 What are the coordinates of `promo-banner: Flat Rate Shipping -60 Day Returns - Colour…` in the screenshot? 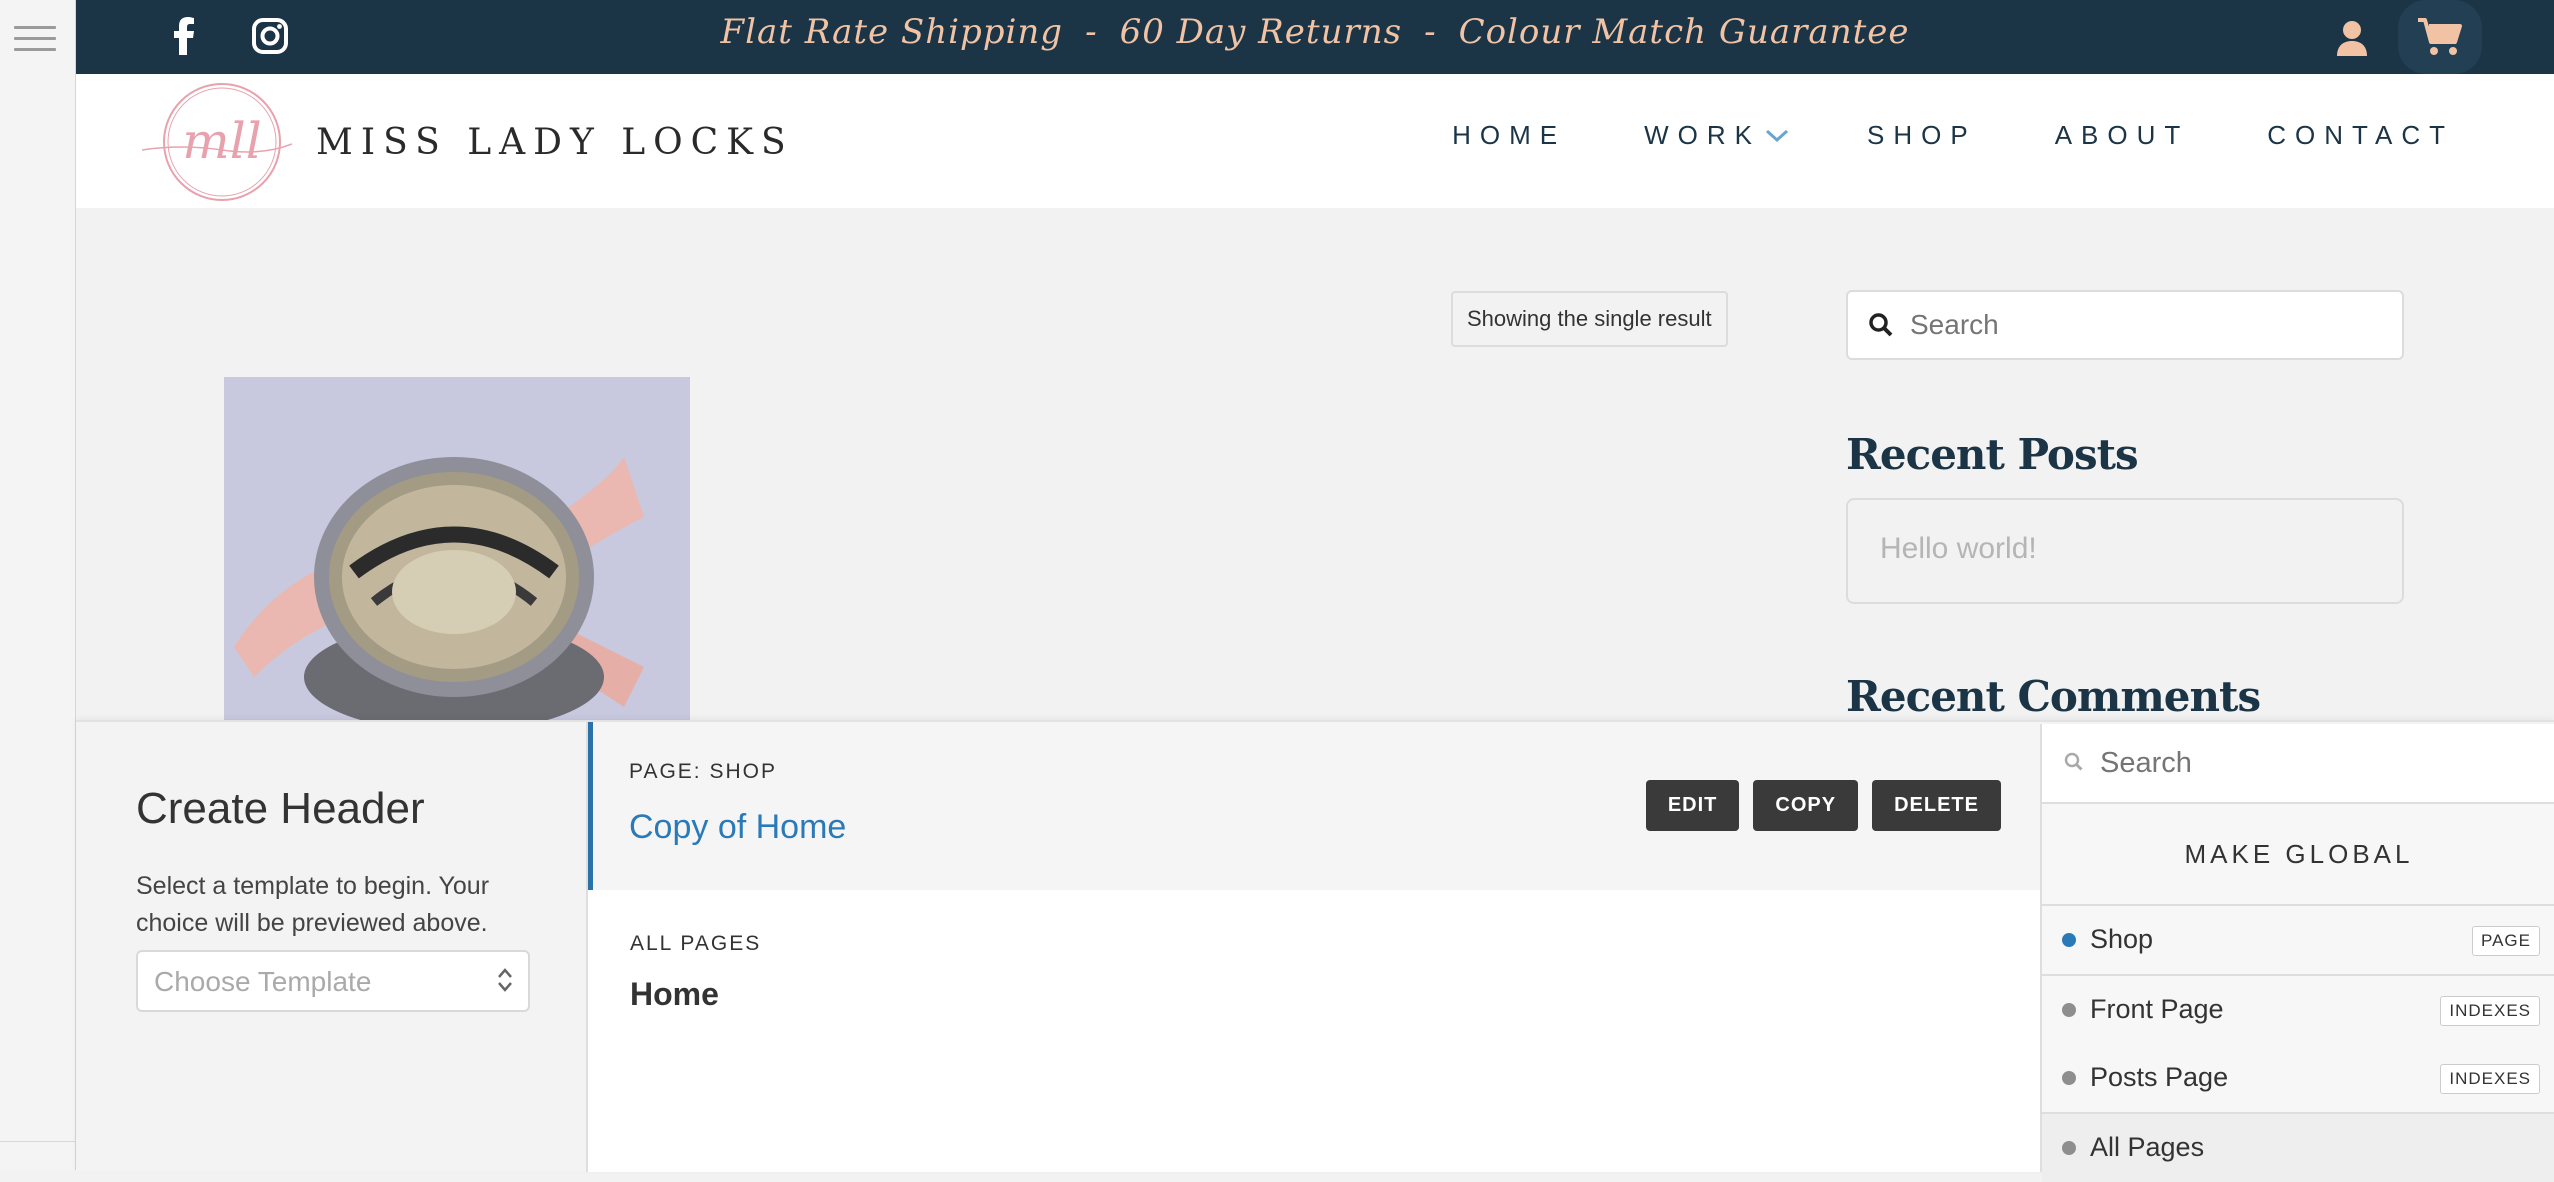 It's located at (1315, 32).